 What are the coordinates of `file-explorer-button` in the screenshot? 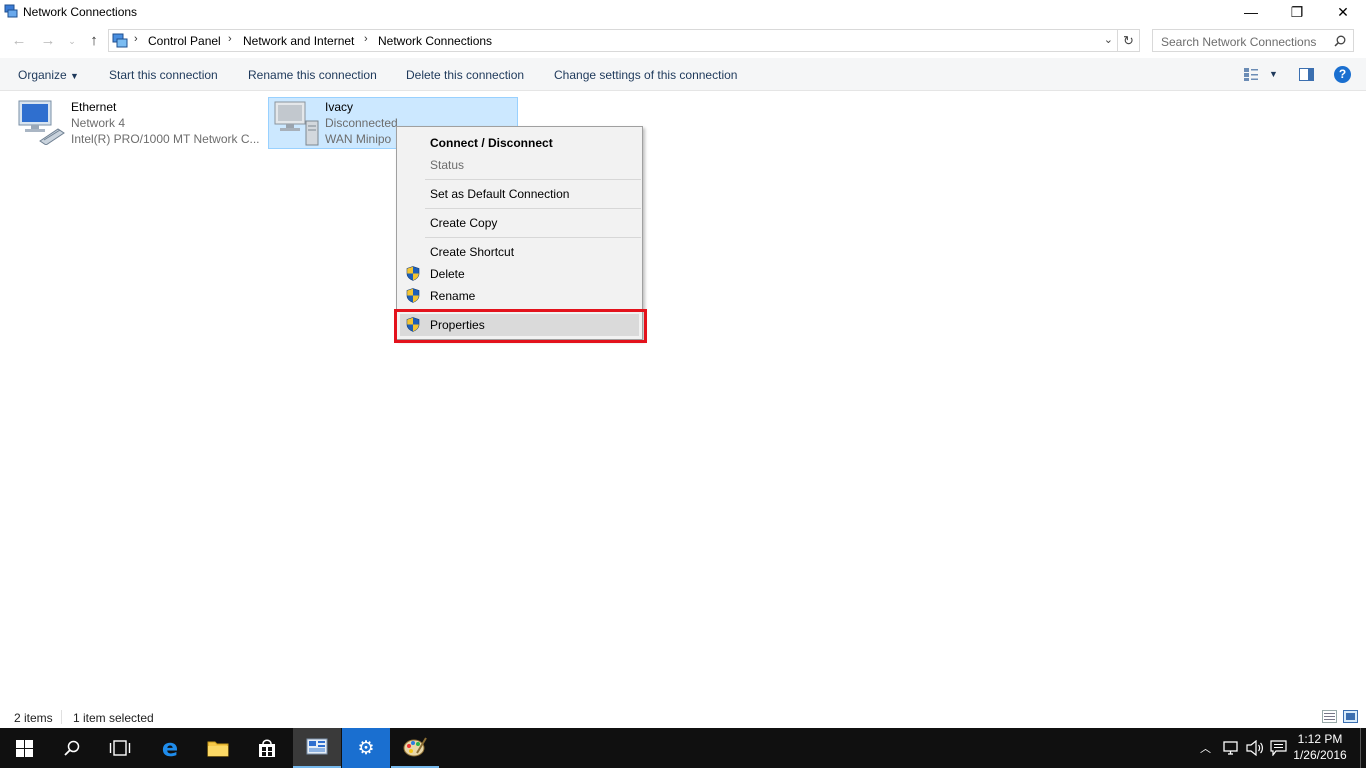 It's located at (218, 748).